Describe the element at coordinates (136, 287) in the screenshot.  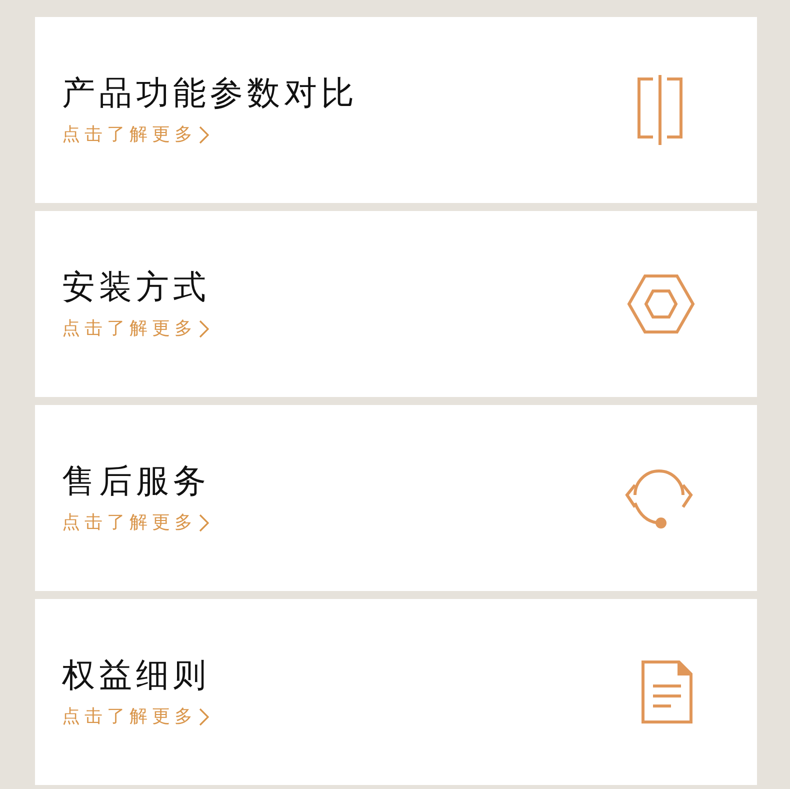
I see `card-title: 安装方式` at that location.